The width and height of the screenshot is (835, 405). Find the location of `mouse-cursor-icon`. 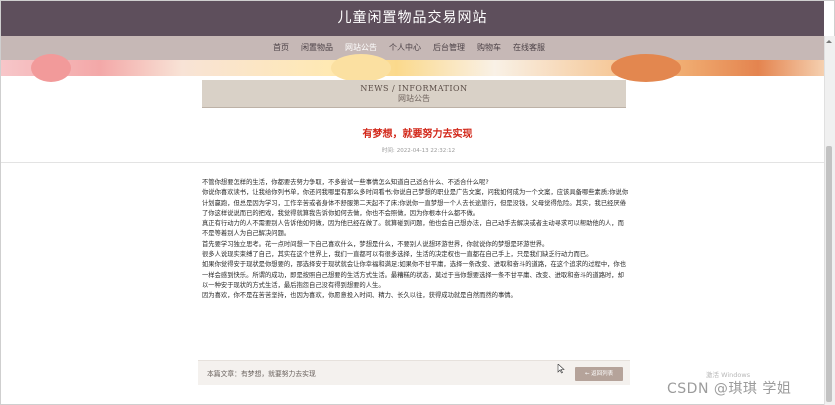

mouse-cursor-icon is located at coordinates (561, 369).